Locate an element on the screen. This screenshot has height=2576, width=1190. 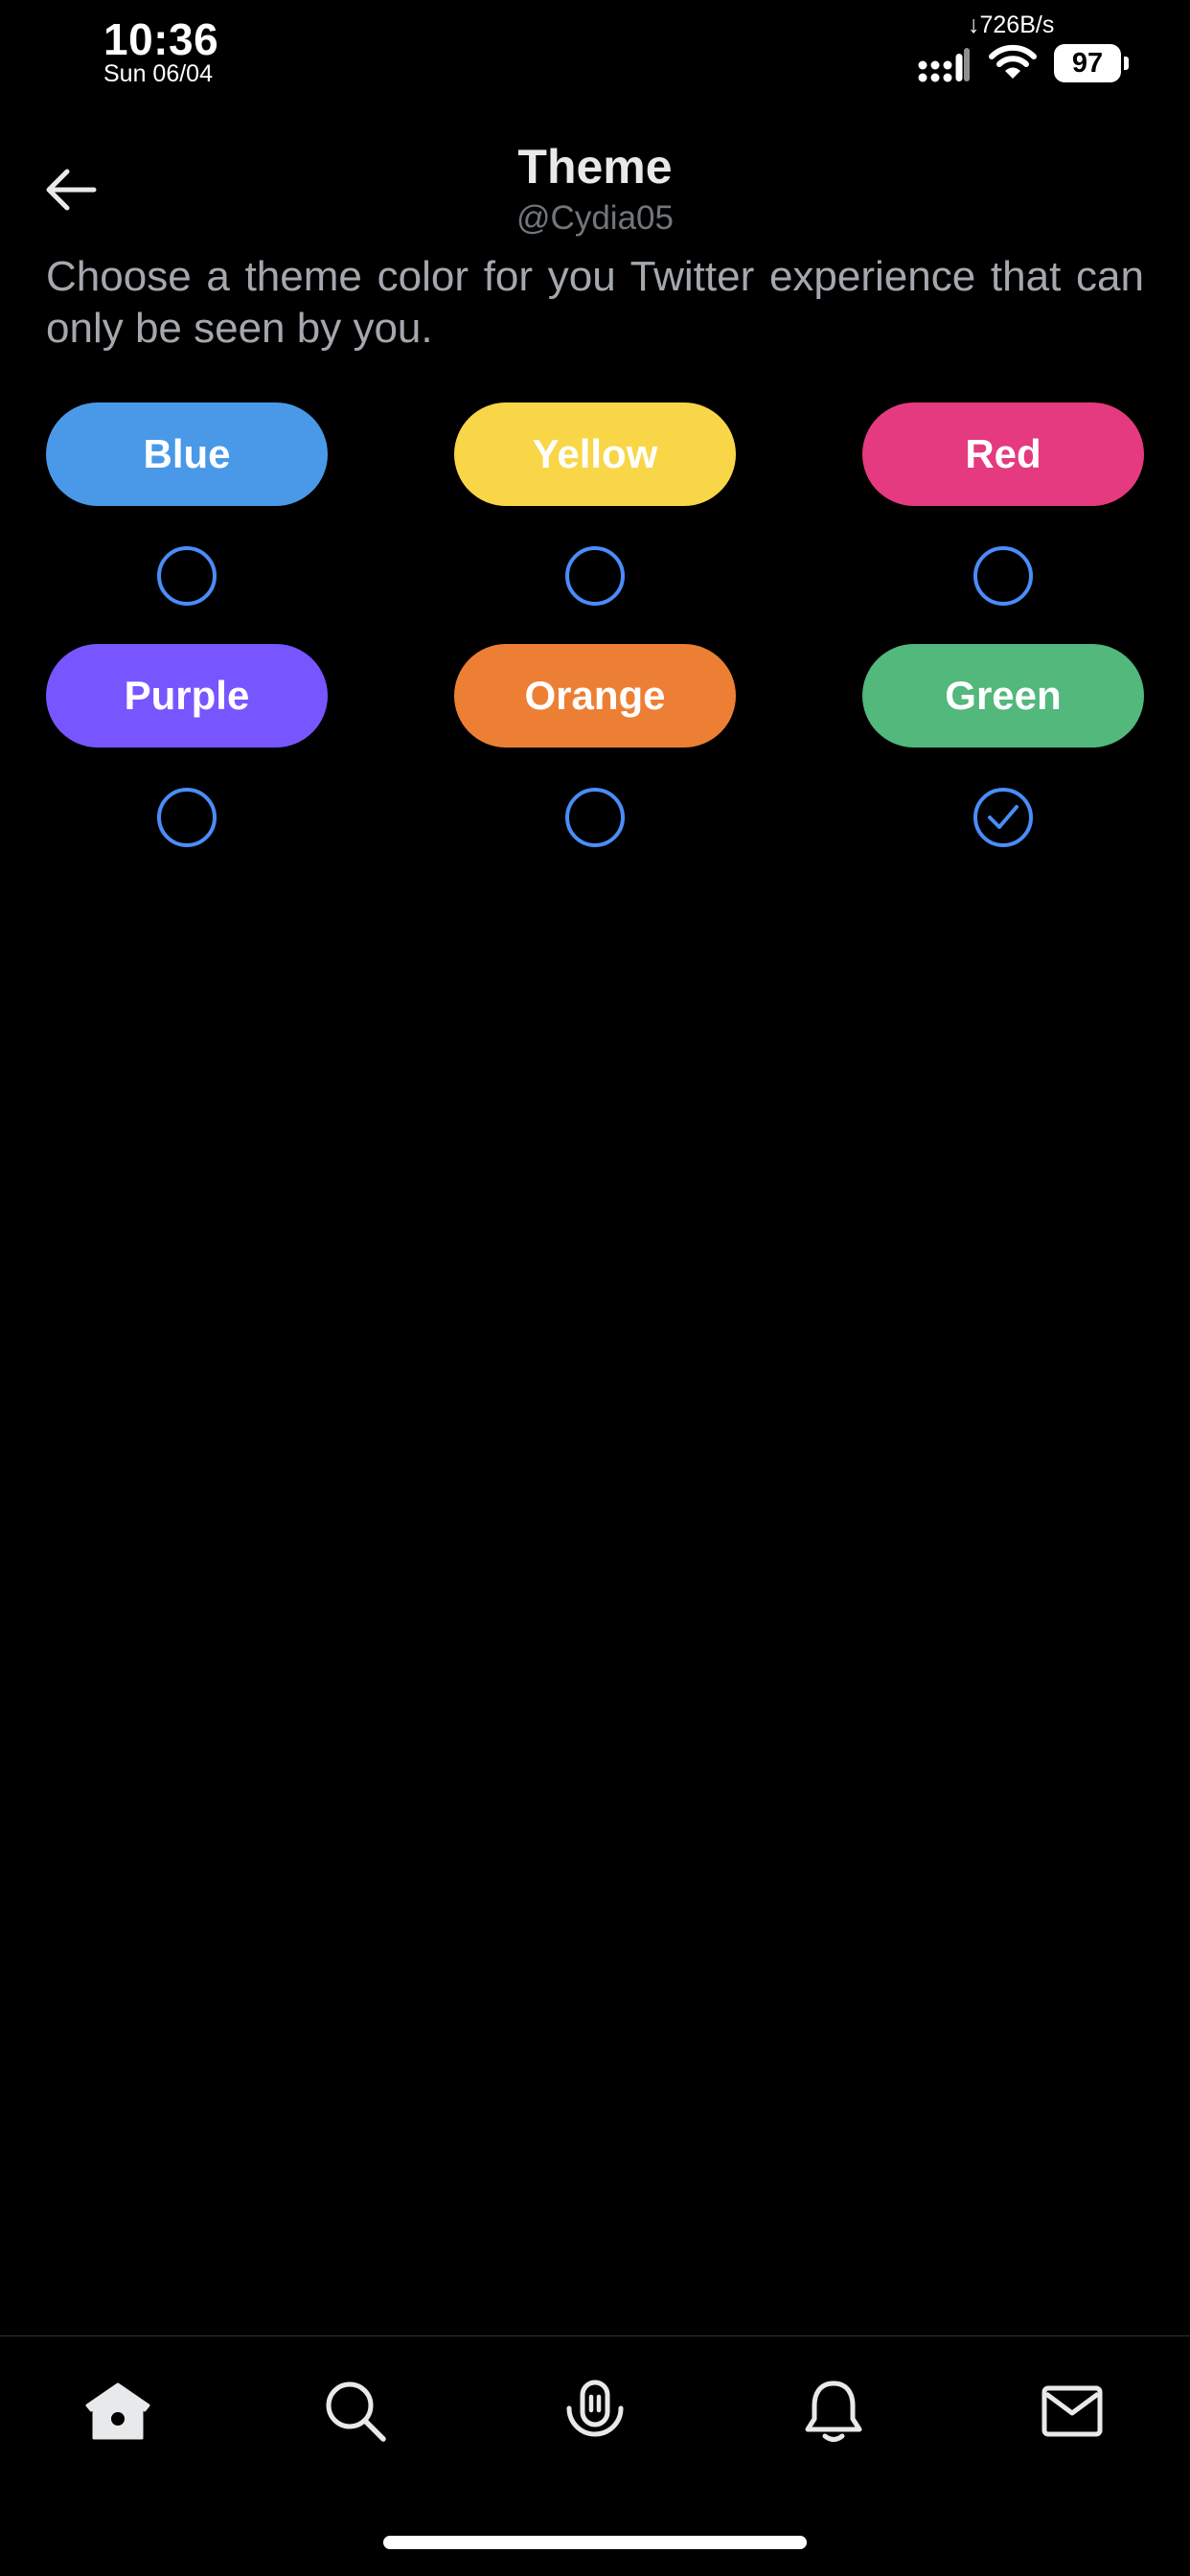
checkmark-icon is located at coordinates (1003, 817).